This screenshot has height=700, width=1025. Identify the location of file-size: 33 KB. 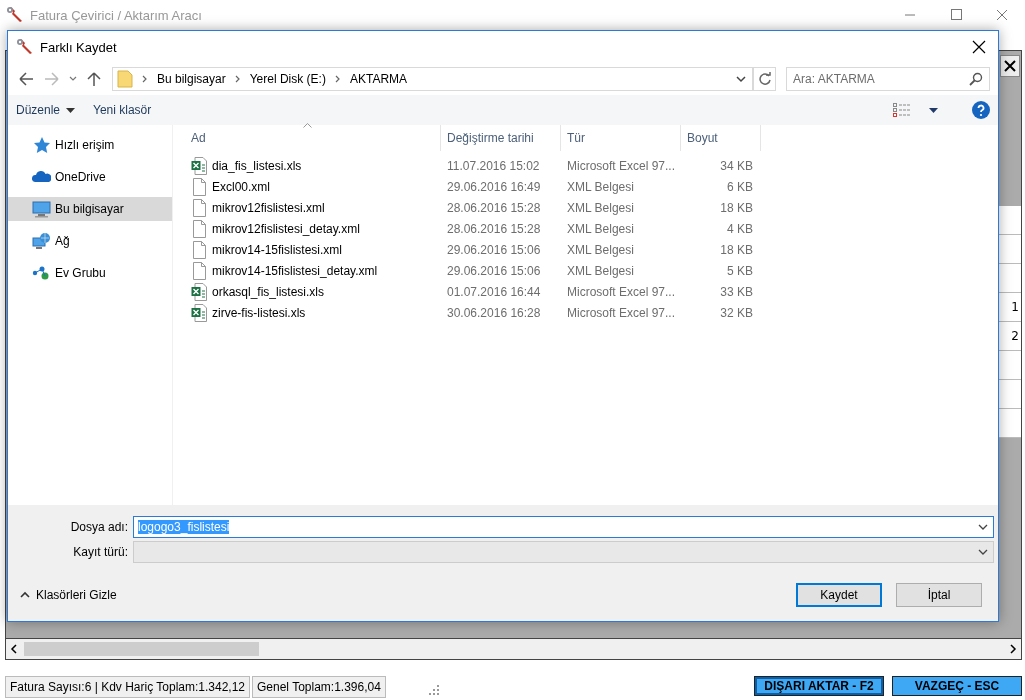
(736, 291).